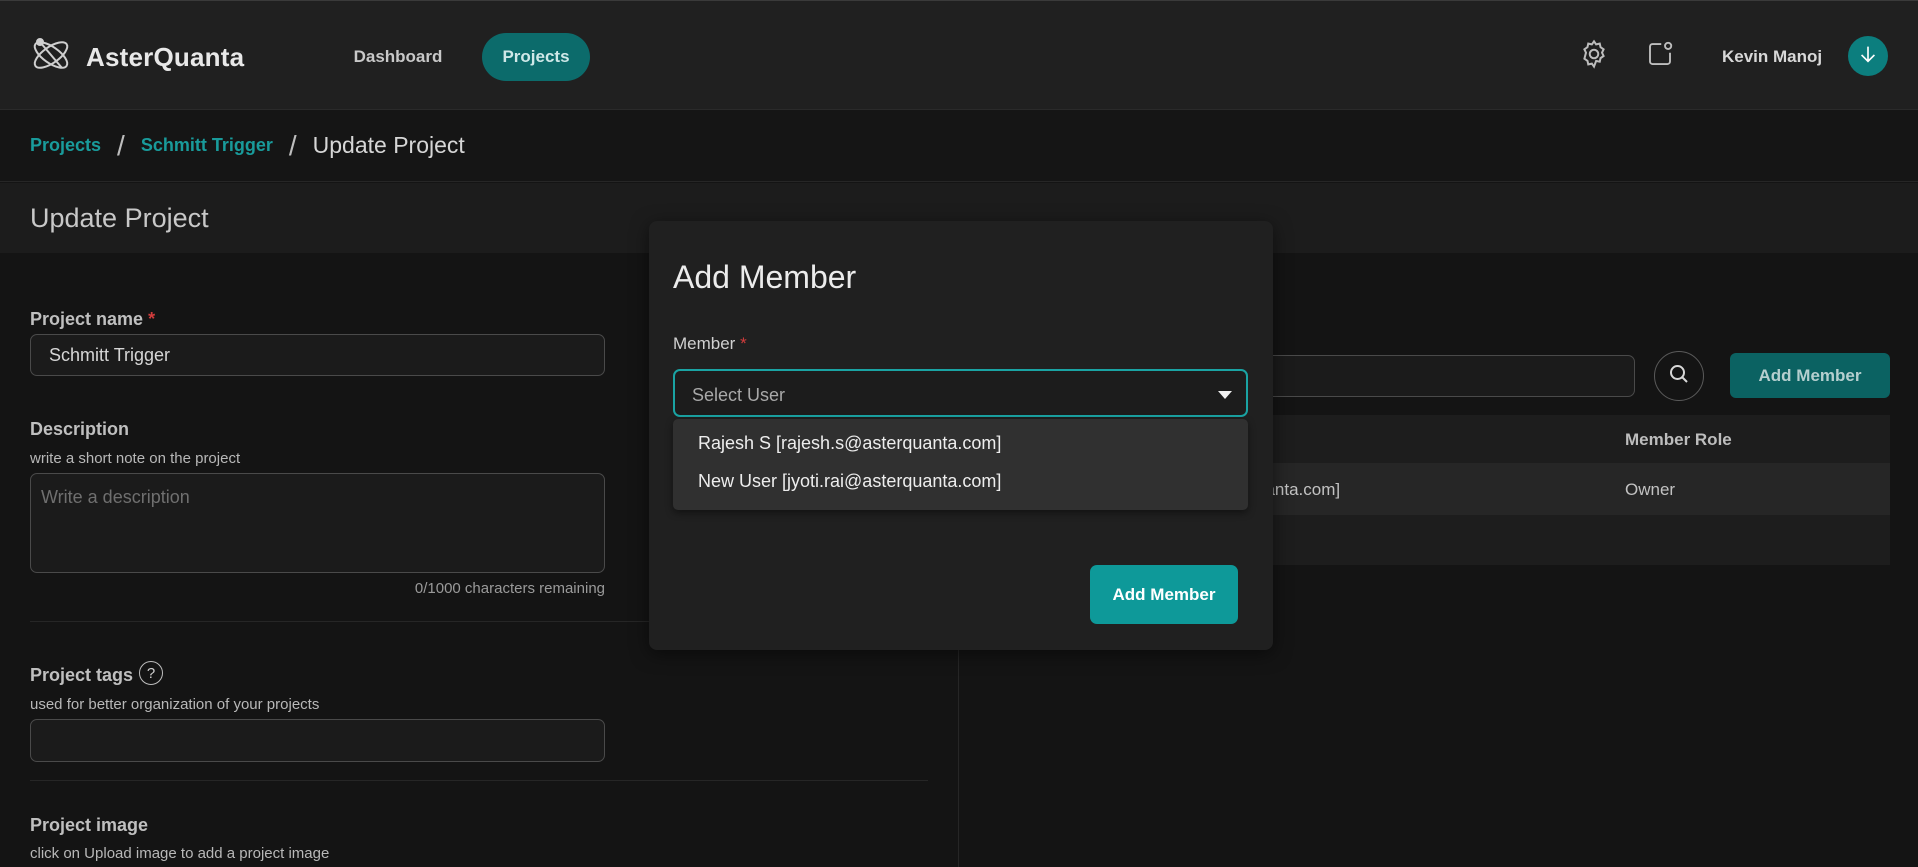 The image size is (1918, 867). I want to click on modal-title: Add Member, so click(765, 277).